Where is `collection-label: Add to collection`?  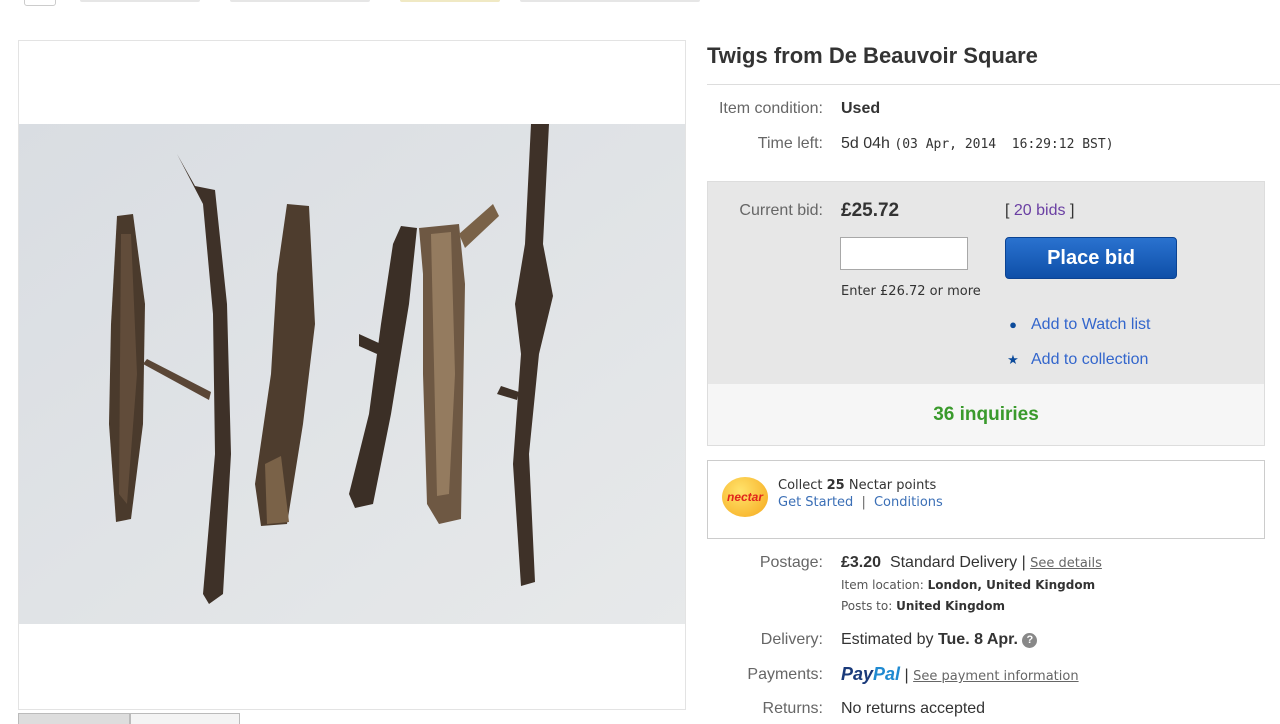
collection-label: Add to collection is located at coordinates (1090, 359).